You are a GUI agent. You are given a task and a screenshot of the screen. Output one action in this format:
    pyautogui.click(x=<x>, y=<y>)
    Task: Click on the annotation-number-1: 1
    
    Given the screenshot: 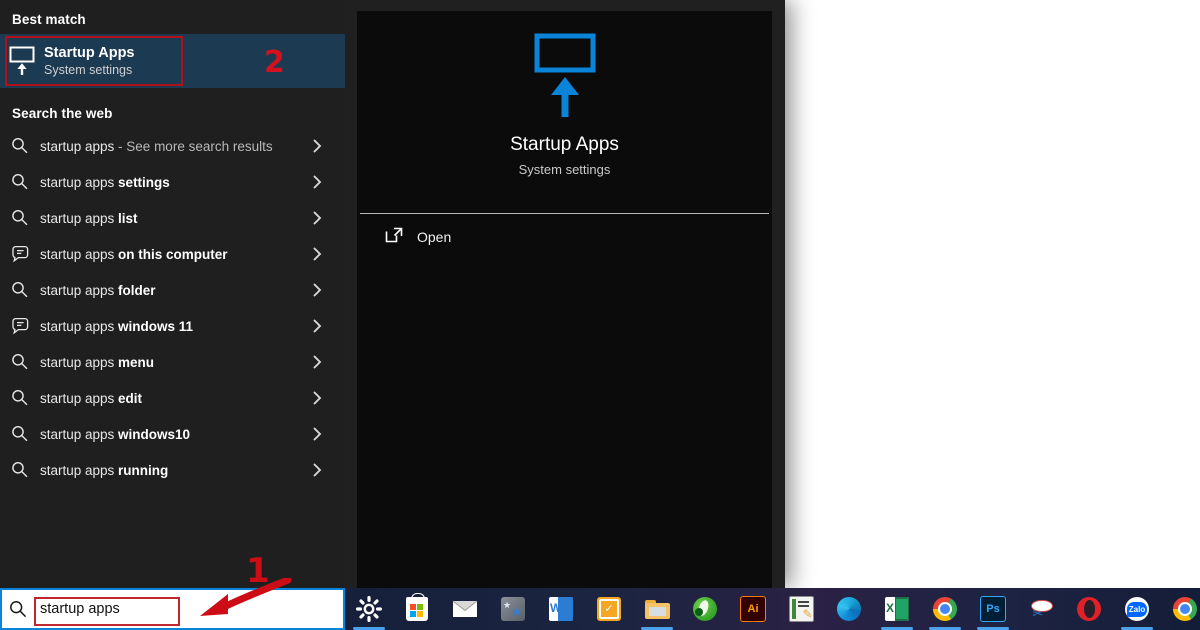 What is the action you would take?
    pyautogui.click(x=258, y=571)
    